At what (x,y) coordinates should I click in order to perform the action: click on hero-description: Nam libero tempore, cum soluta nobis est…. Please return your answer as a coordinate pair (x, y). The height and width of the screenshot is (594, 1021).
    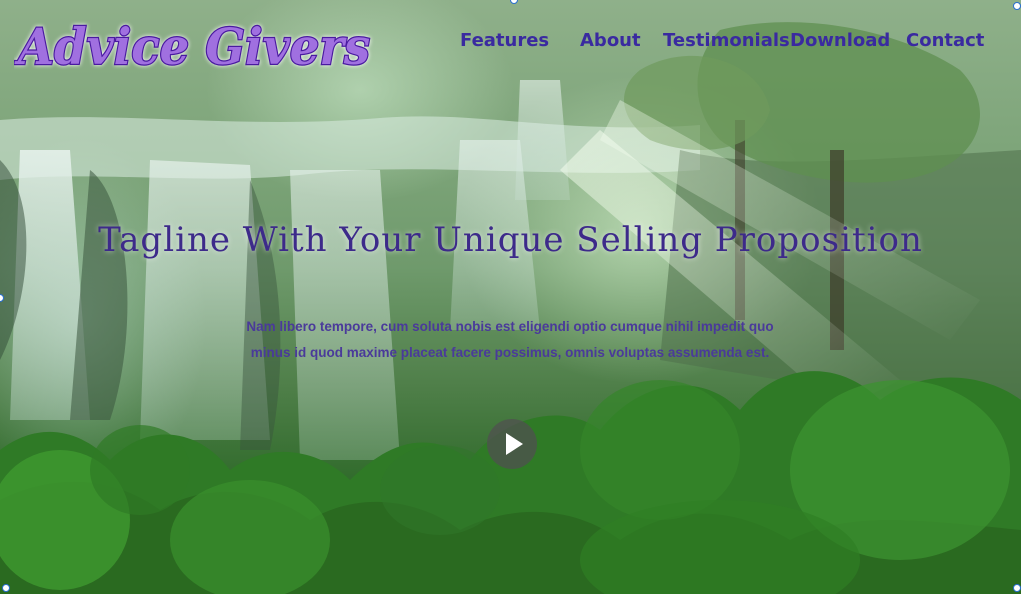
    Looking at the image, I should click on (510, 340).